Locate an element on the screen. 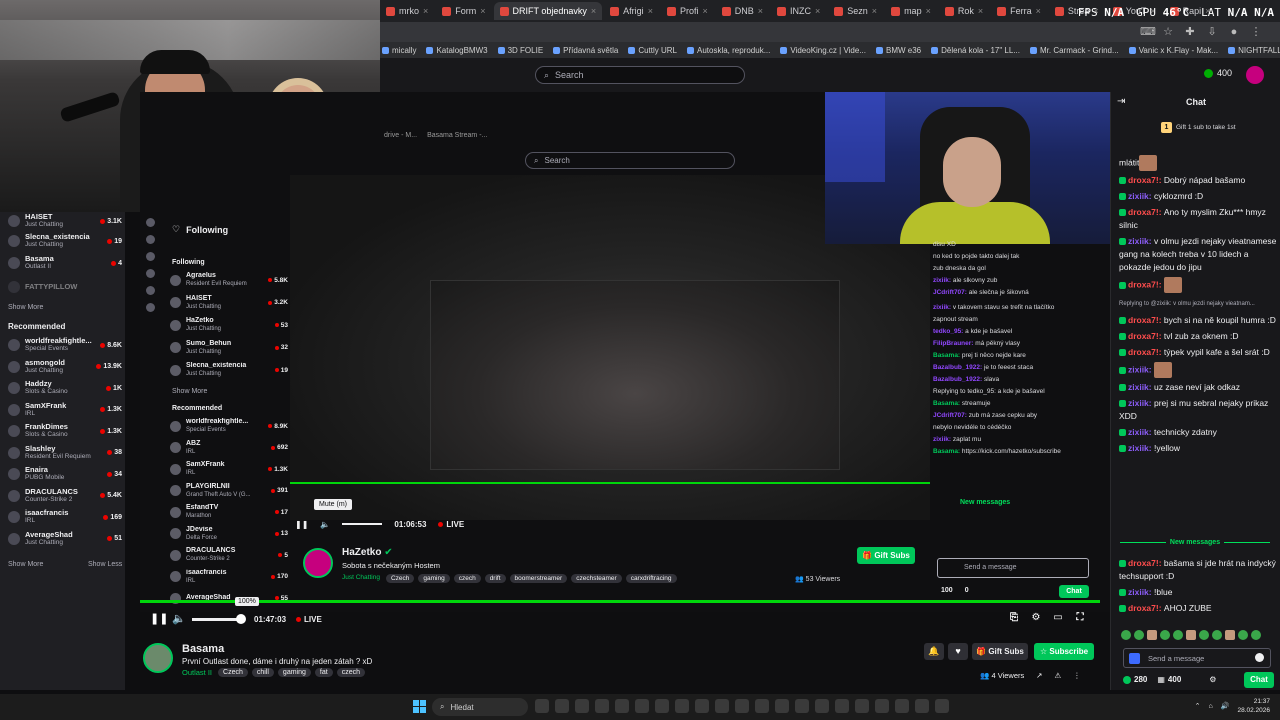  follow-heart-button: ♥ is located at coordinates (958, 651).